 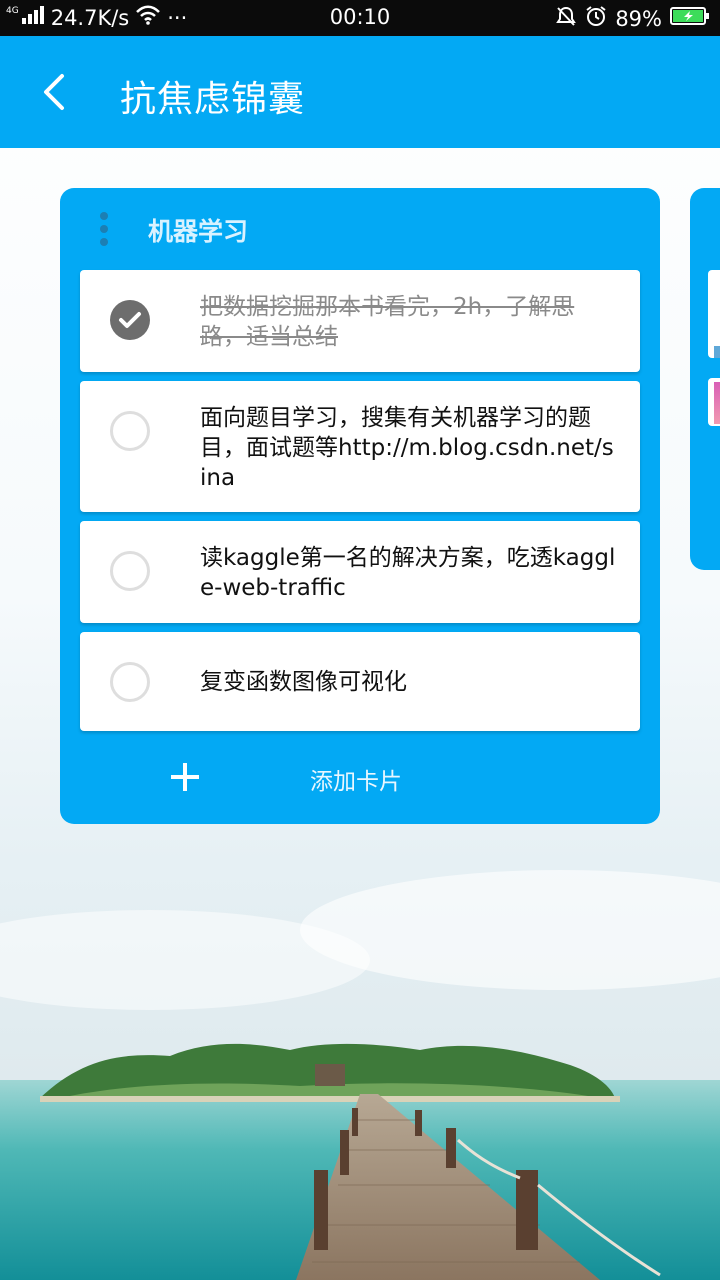 I want to click on back-arrow-icon, so click(x=56, y=92).